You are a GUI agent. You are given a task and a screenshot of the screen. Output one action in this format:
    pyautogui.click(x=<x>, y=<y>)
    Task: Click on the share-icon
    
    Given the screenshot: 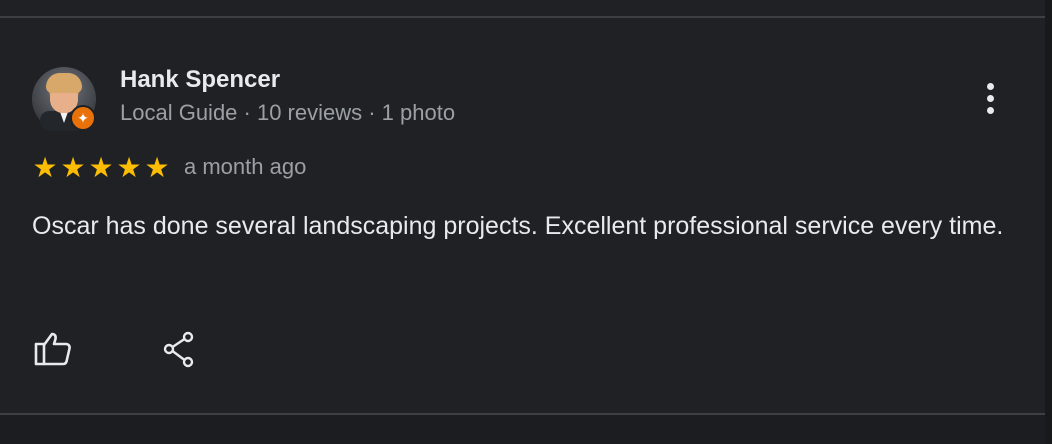 What is the action you would take?
    pyautogui.click(x=178, y=349)
    